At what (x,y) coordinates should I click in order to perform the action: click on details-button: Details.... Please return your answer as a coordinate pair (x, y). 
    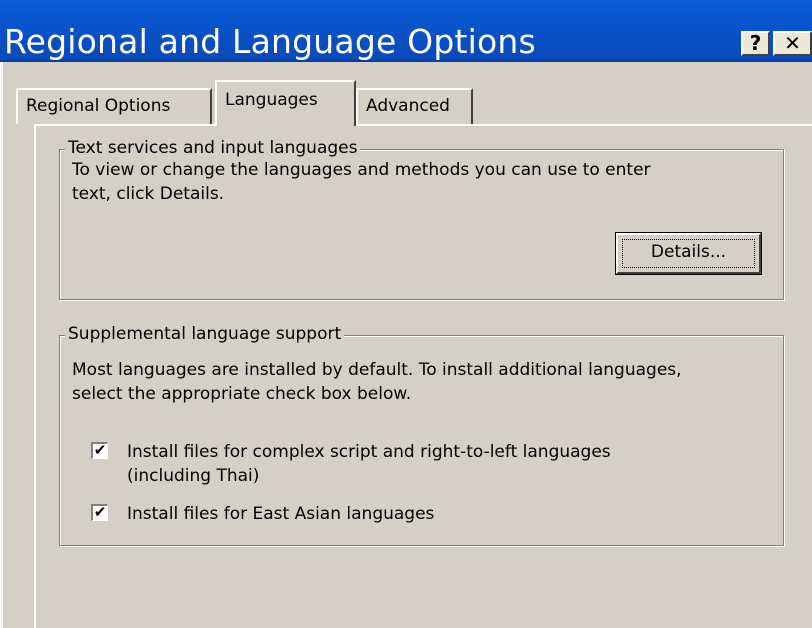
    Looking at the image, I should click on (688, 253).